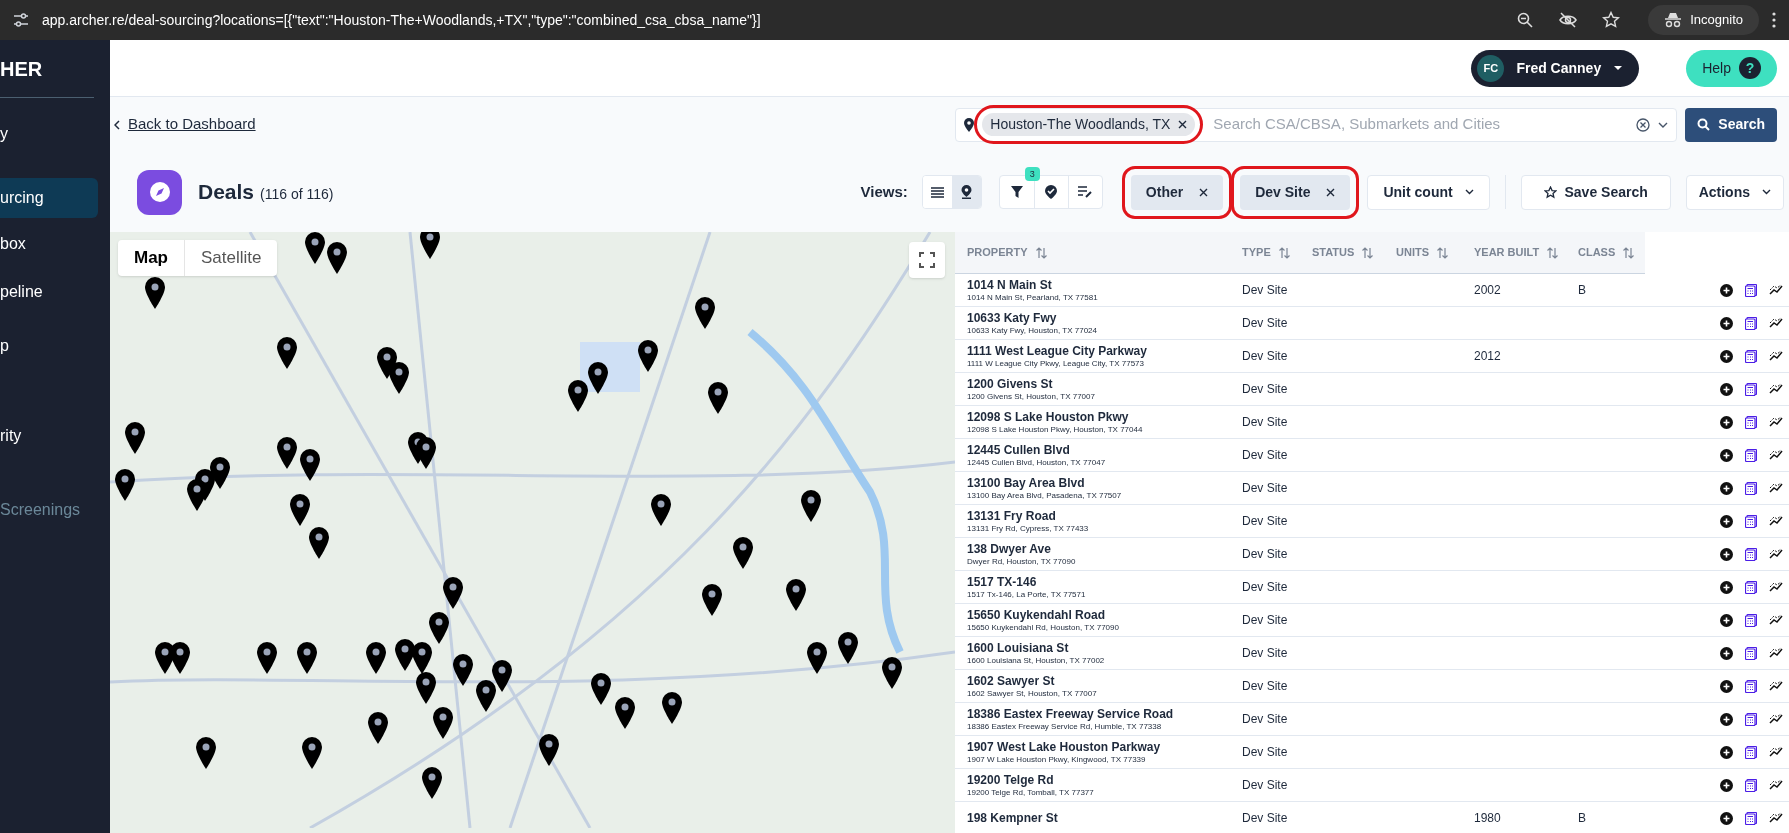 The image size is (1789, 833). I want to click on address-bar-url: app.archer.re/deal-sourcing?locations=[{"text":"Houston-The+Woodlands,+TX","type":"combined_csa_cbsa_name"}], so click(401, 20).